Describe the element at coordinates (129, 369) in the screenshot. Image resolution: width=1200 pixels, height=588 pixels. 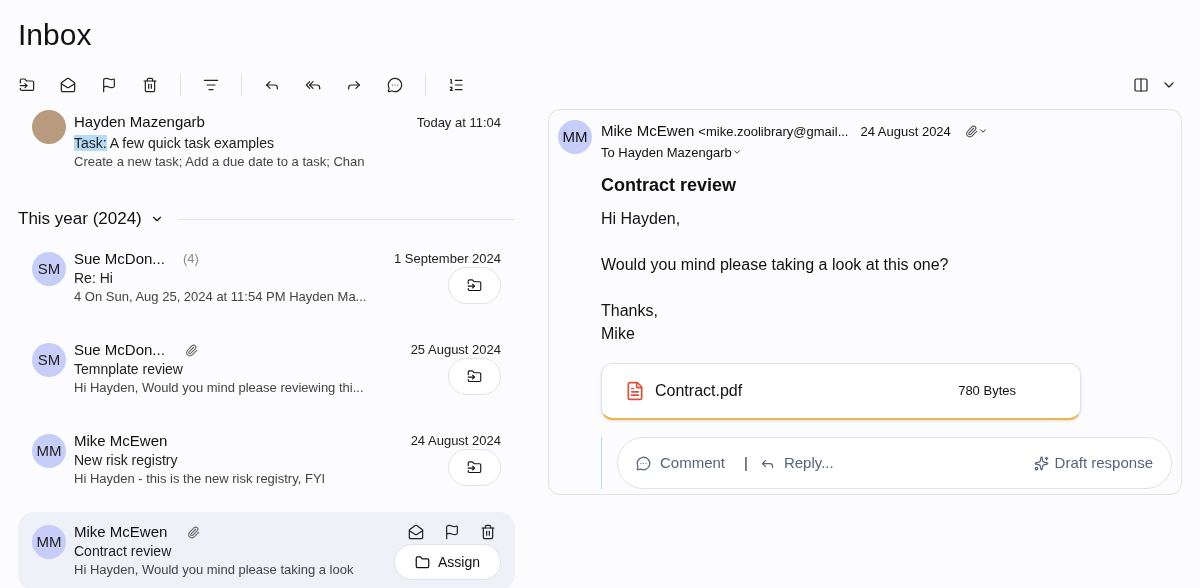
I see `email-subject: Temnplate review` at that location.